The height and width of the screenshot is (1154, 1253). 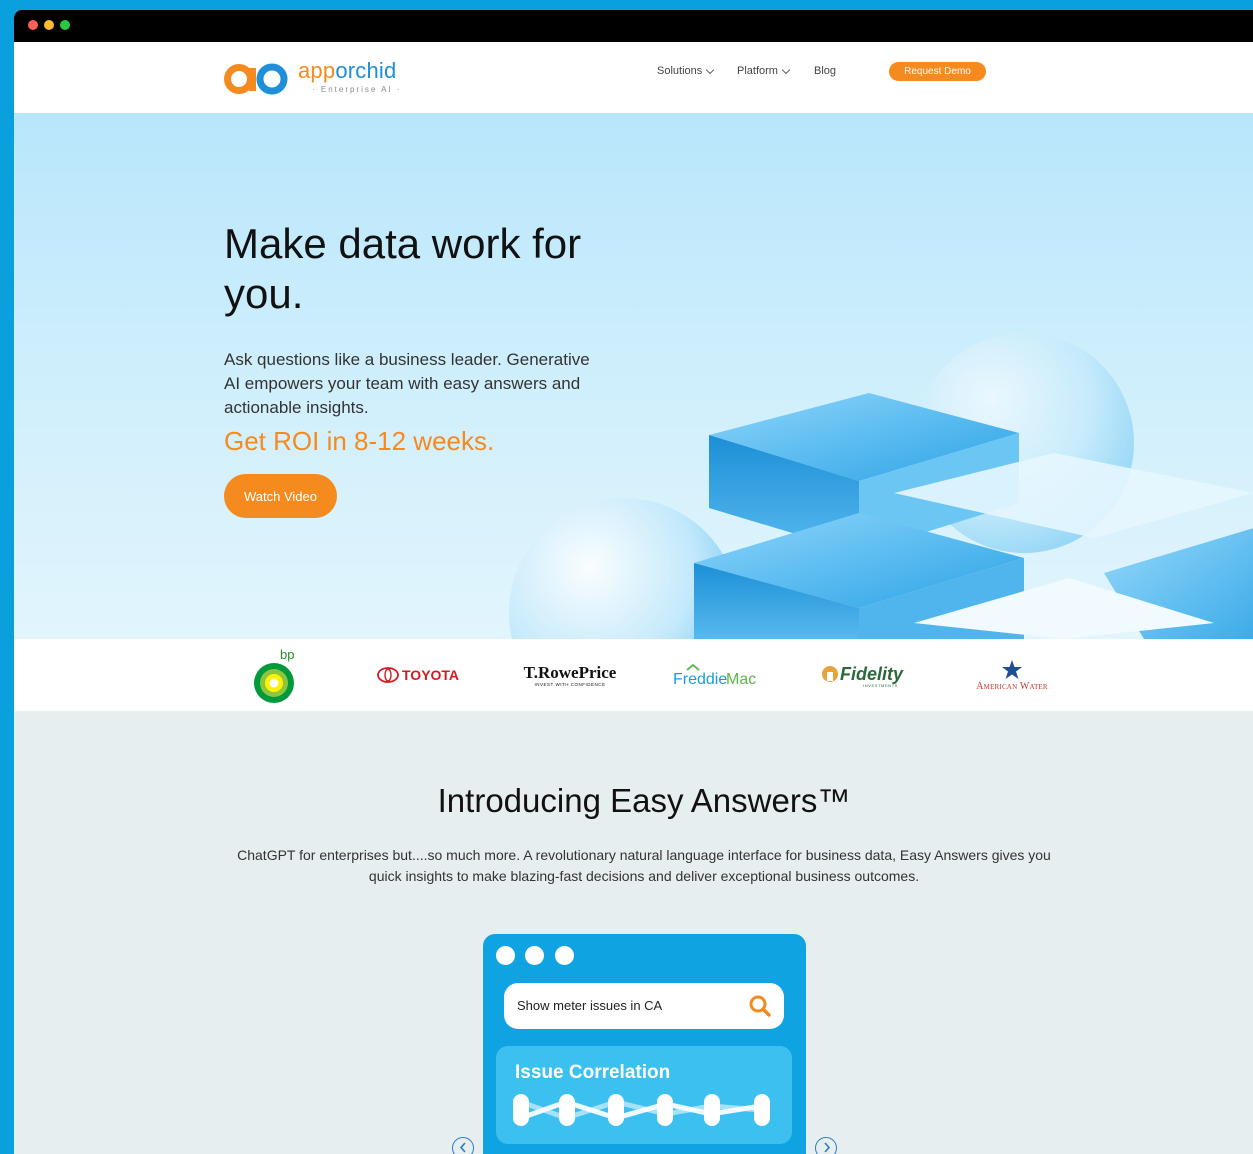 I want to click on carousel-next-button, so click(x=826, y=1145).